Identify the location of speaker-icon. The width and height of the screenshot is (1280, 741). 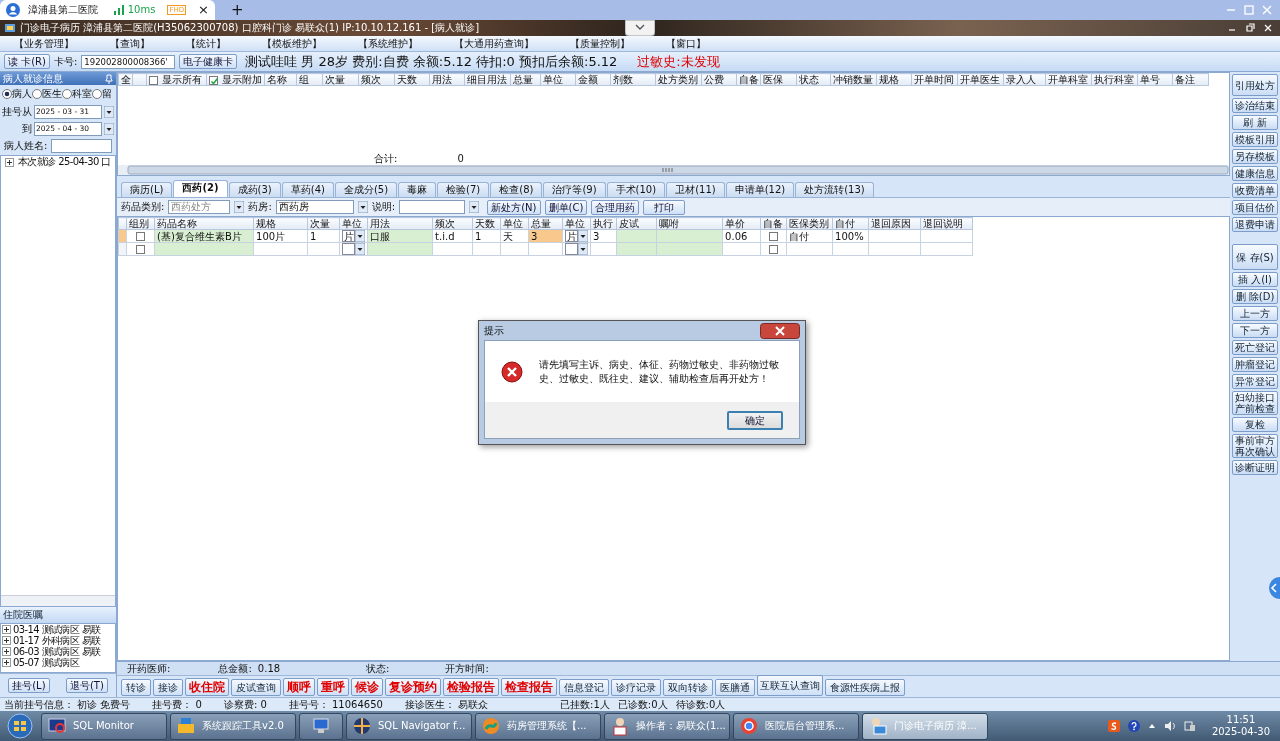
(1169, 726).